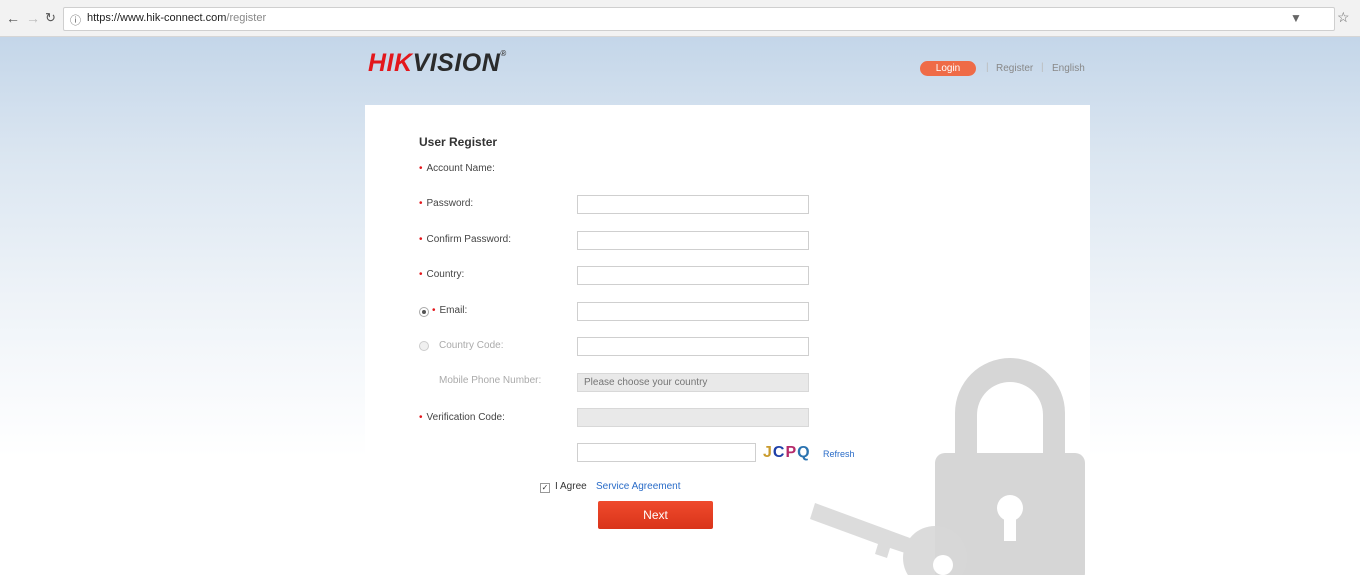 The height and width of the screenshot is (575, 1360). I want to click on service-agreement-link: Service Agreement, so click(638, 486).